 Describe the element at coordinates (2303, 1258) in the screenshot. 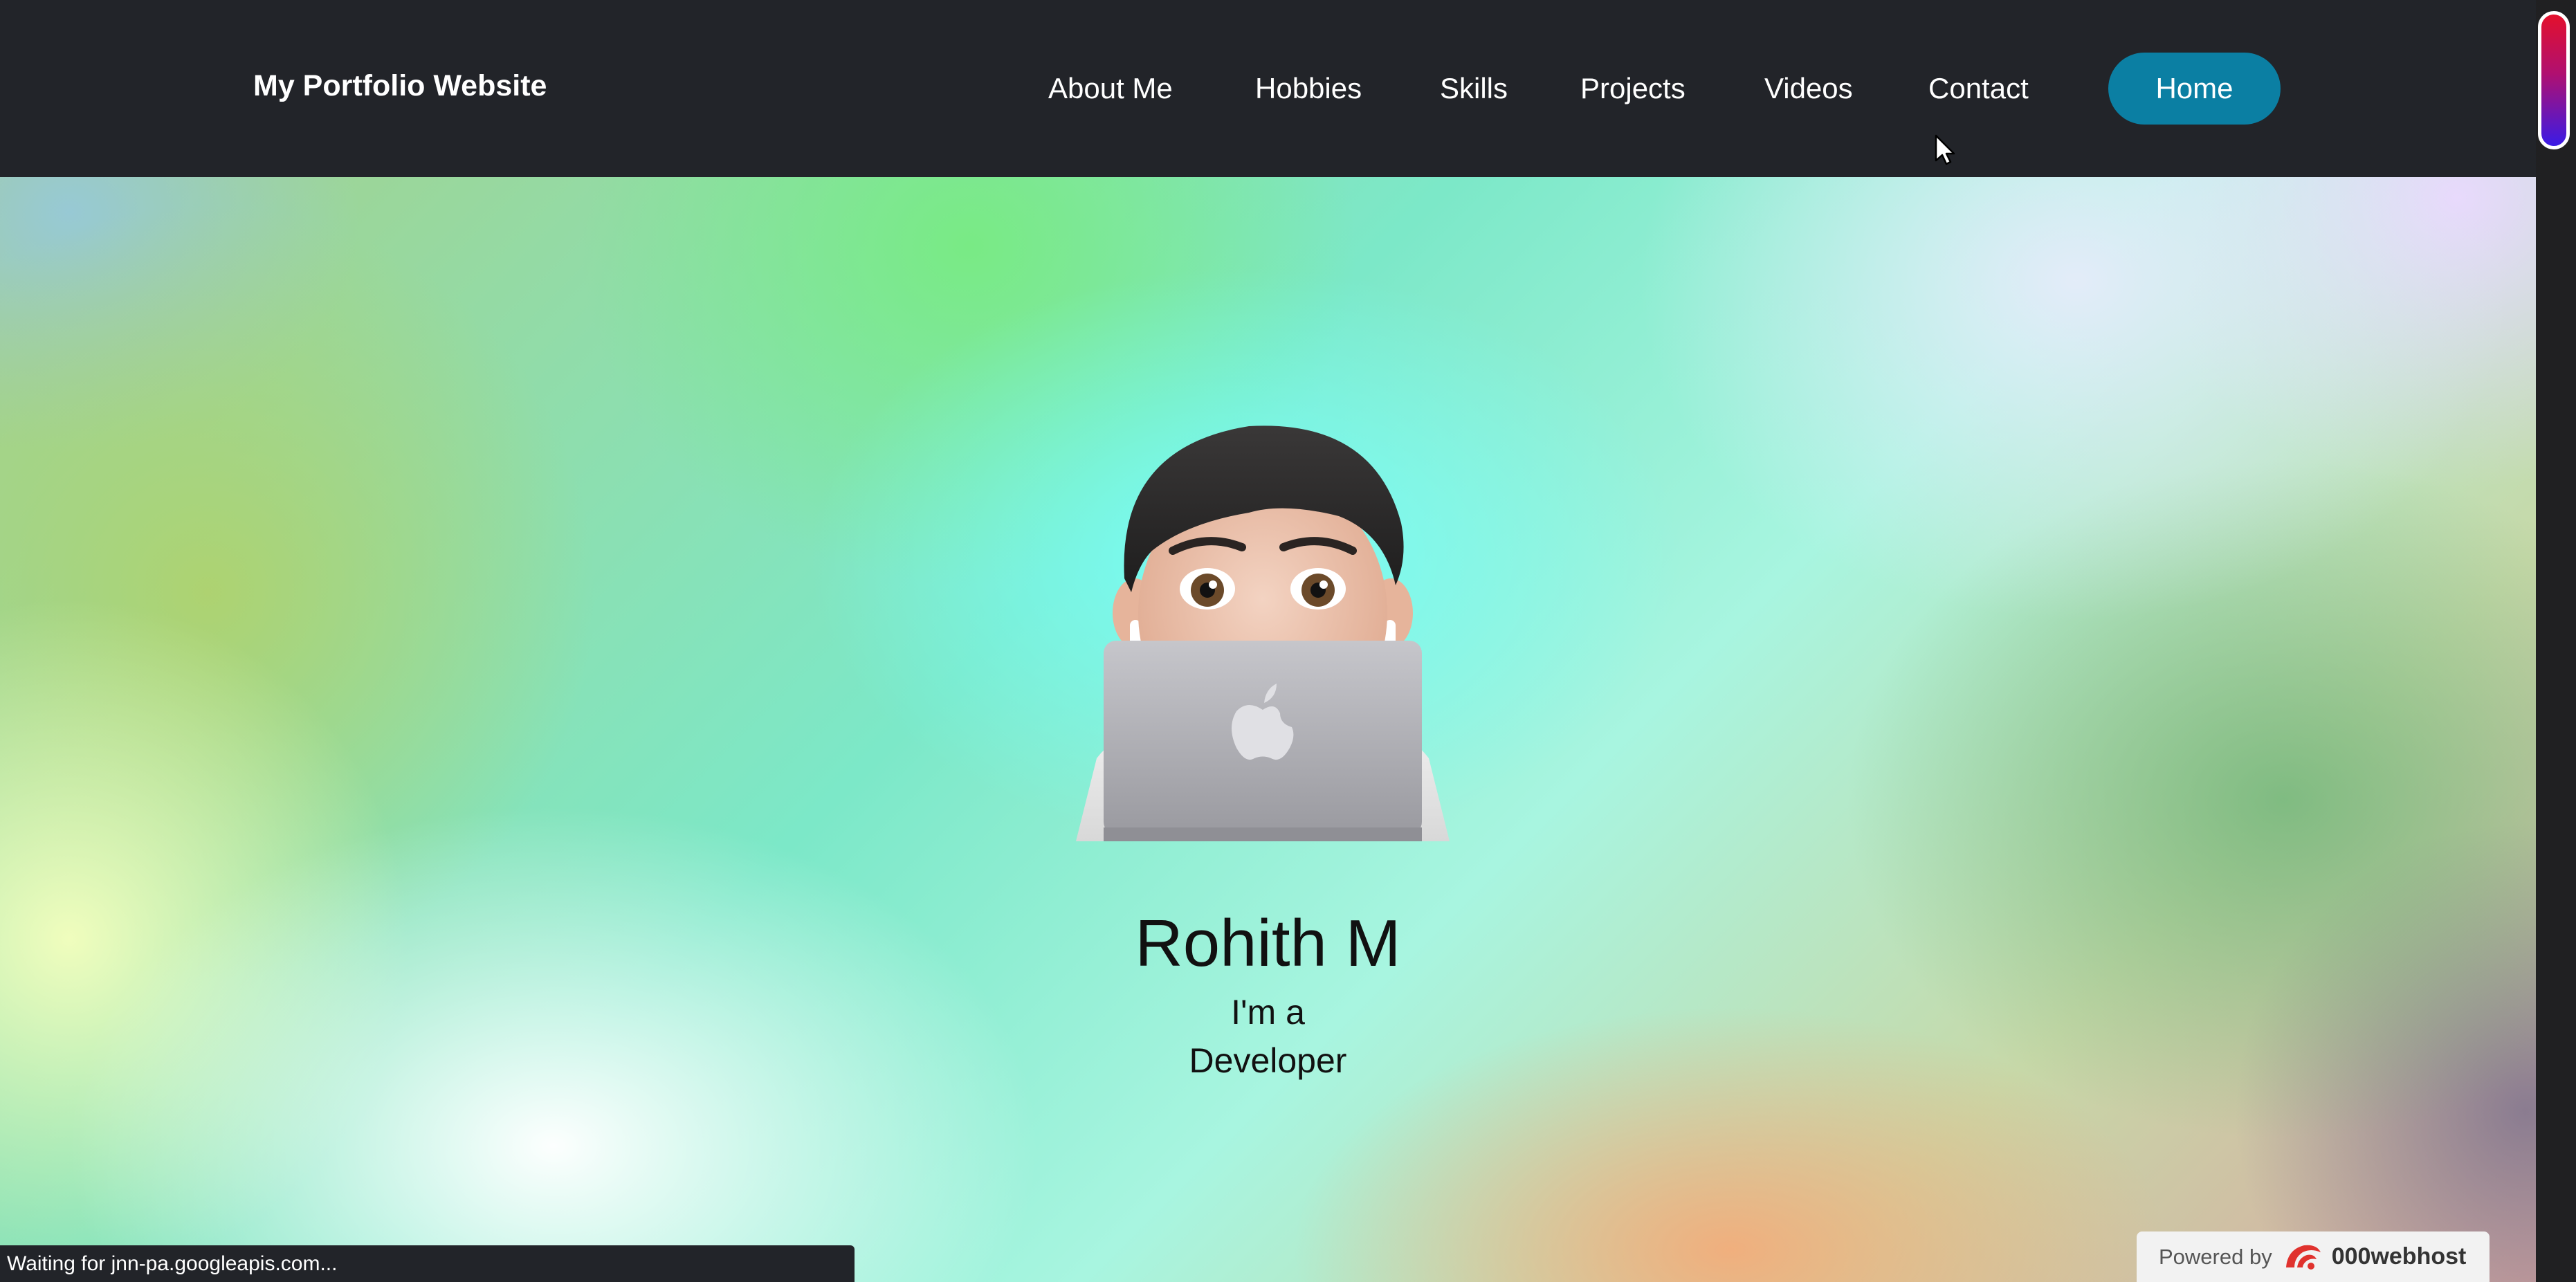

I see `webhost-logo-icon` at that location.